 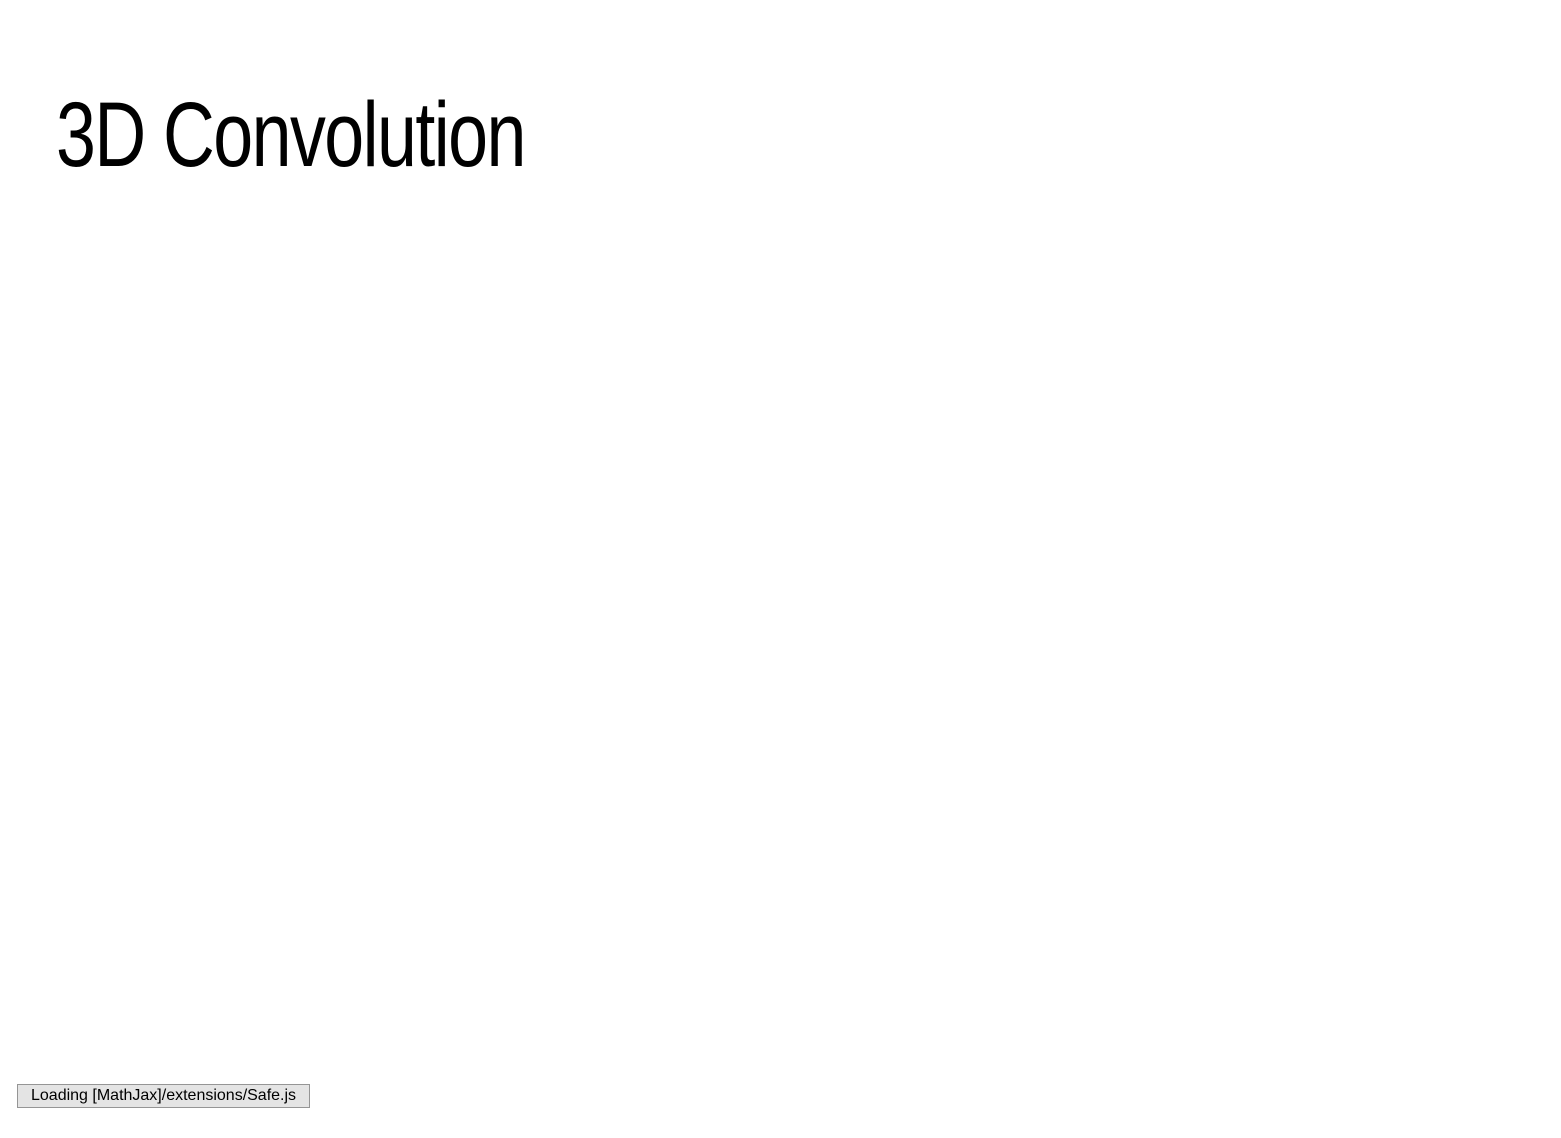 I want to click on page-title: 3D Convolution, so click(x=291, y=135).